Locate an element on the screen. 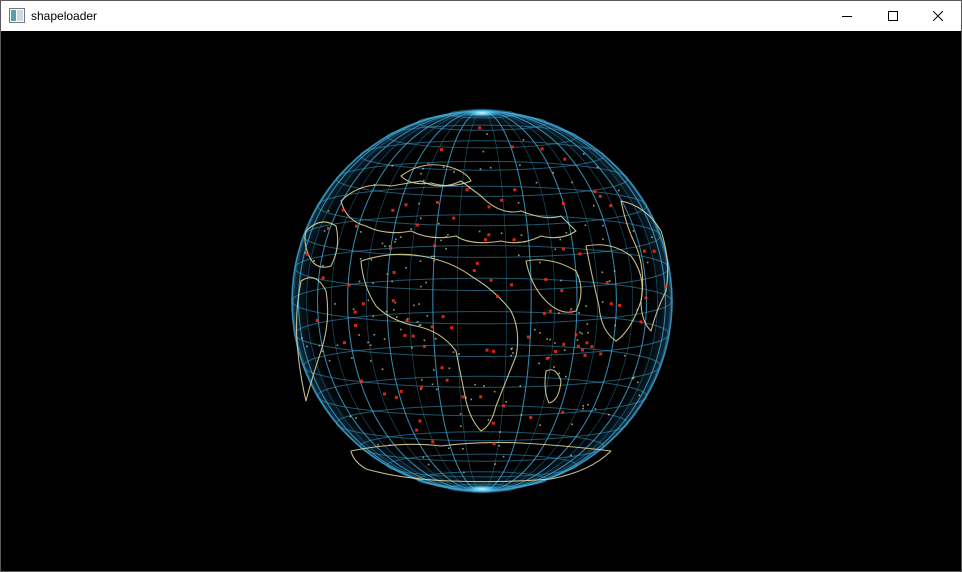 The height and width of the screenshot is (572, 962). title-bar: shapeloader is located at coordinates (481, 16).